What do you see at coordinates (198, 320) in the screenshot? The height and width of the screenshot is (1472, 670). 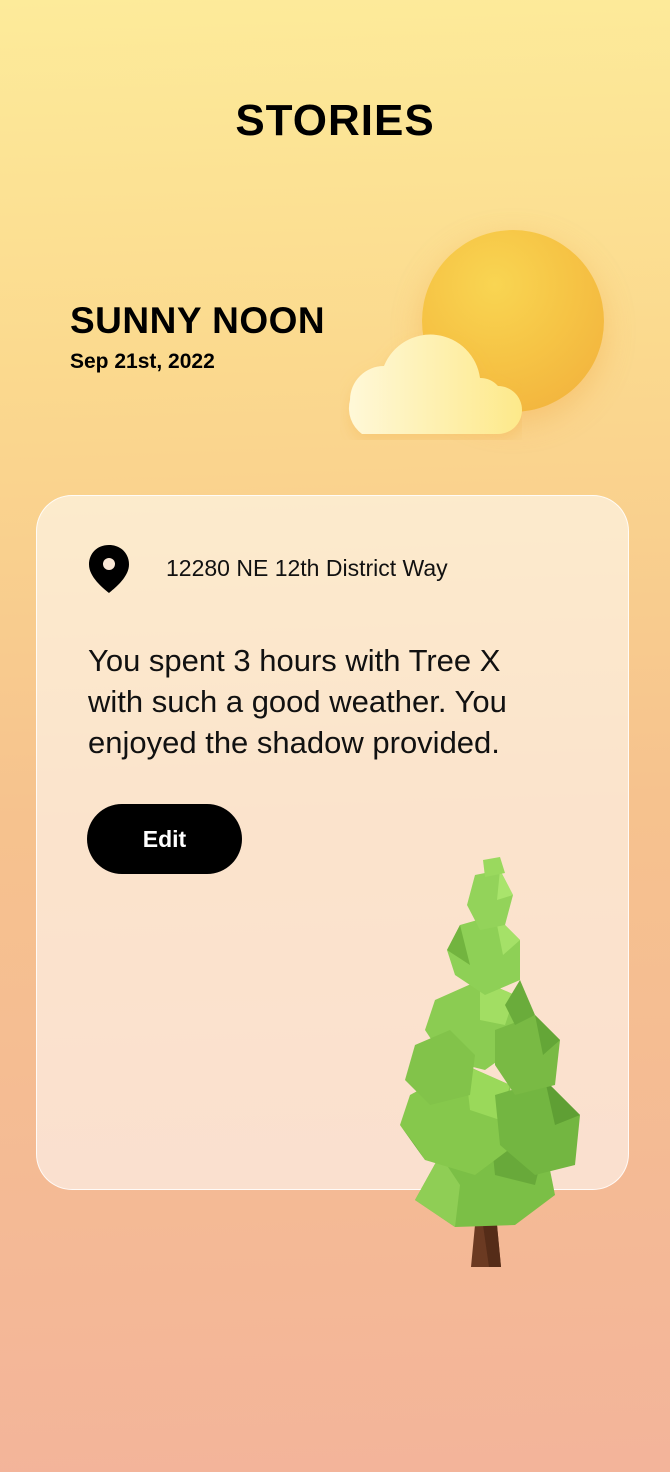 I see `story-title: SUNNY NOON` at bounding box center [198, 320].